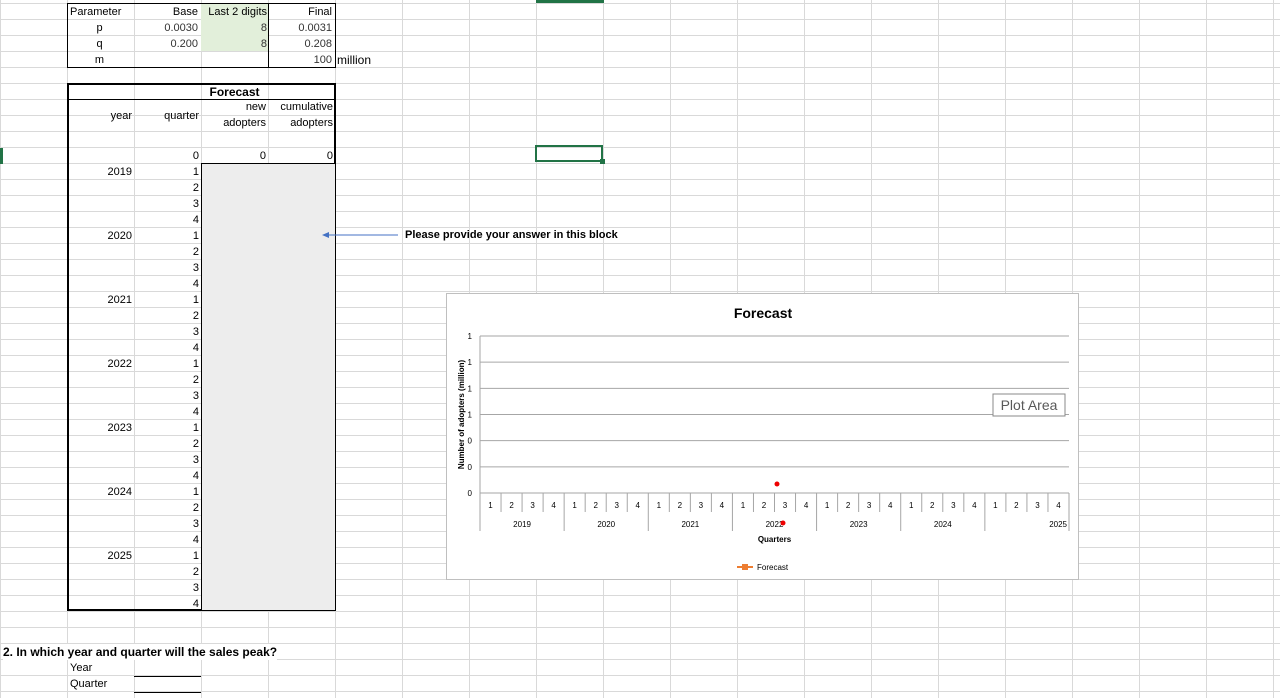  What do you see at coordinates (606, 524) in the screenshot?
I see `x-tick-year: 2020` at bounding box center [606, 524].